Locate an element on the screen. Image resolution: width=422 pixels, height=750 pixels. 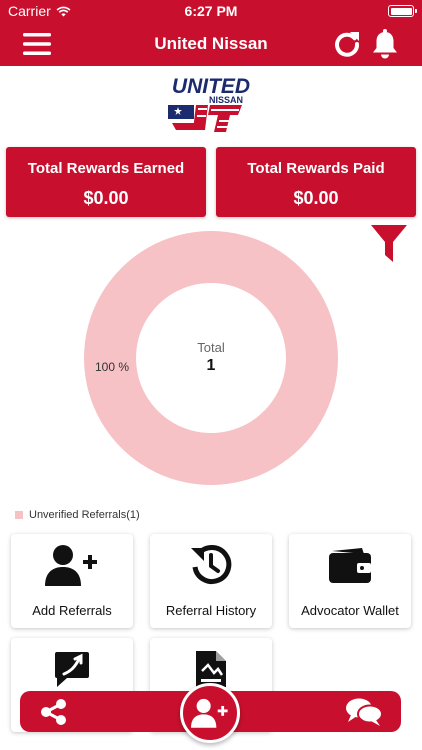
referral-history-tile: Referral History is located at coordinates (211, 581).